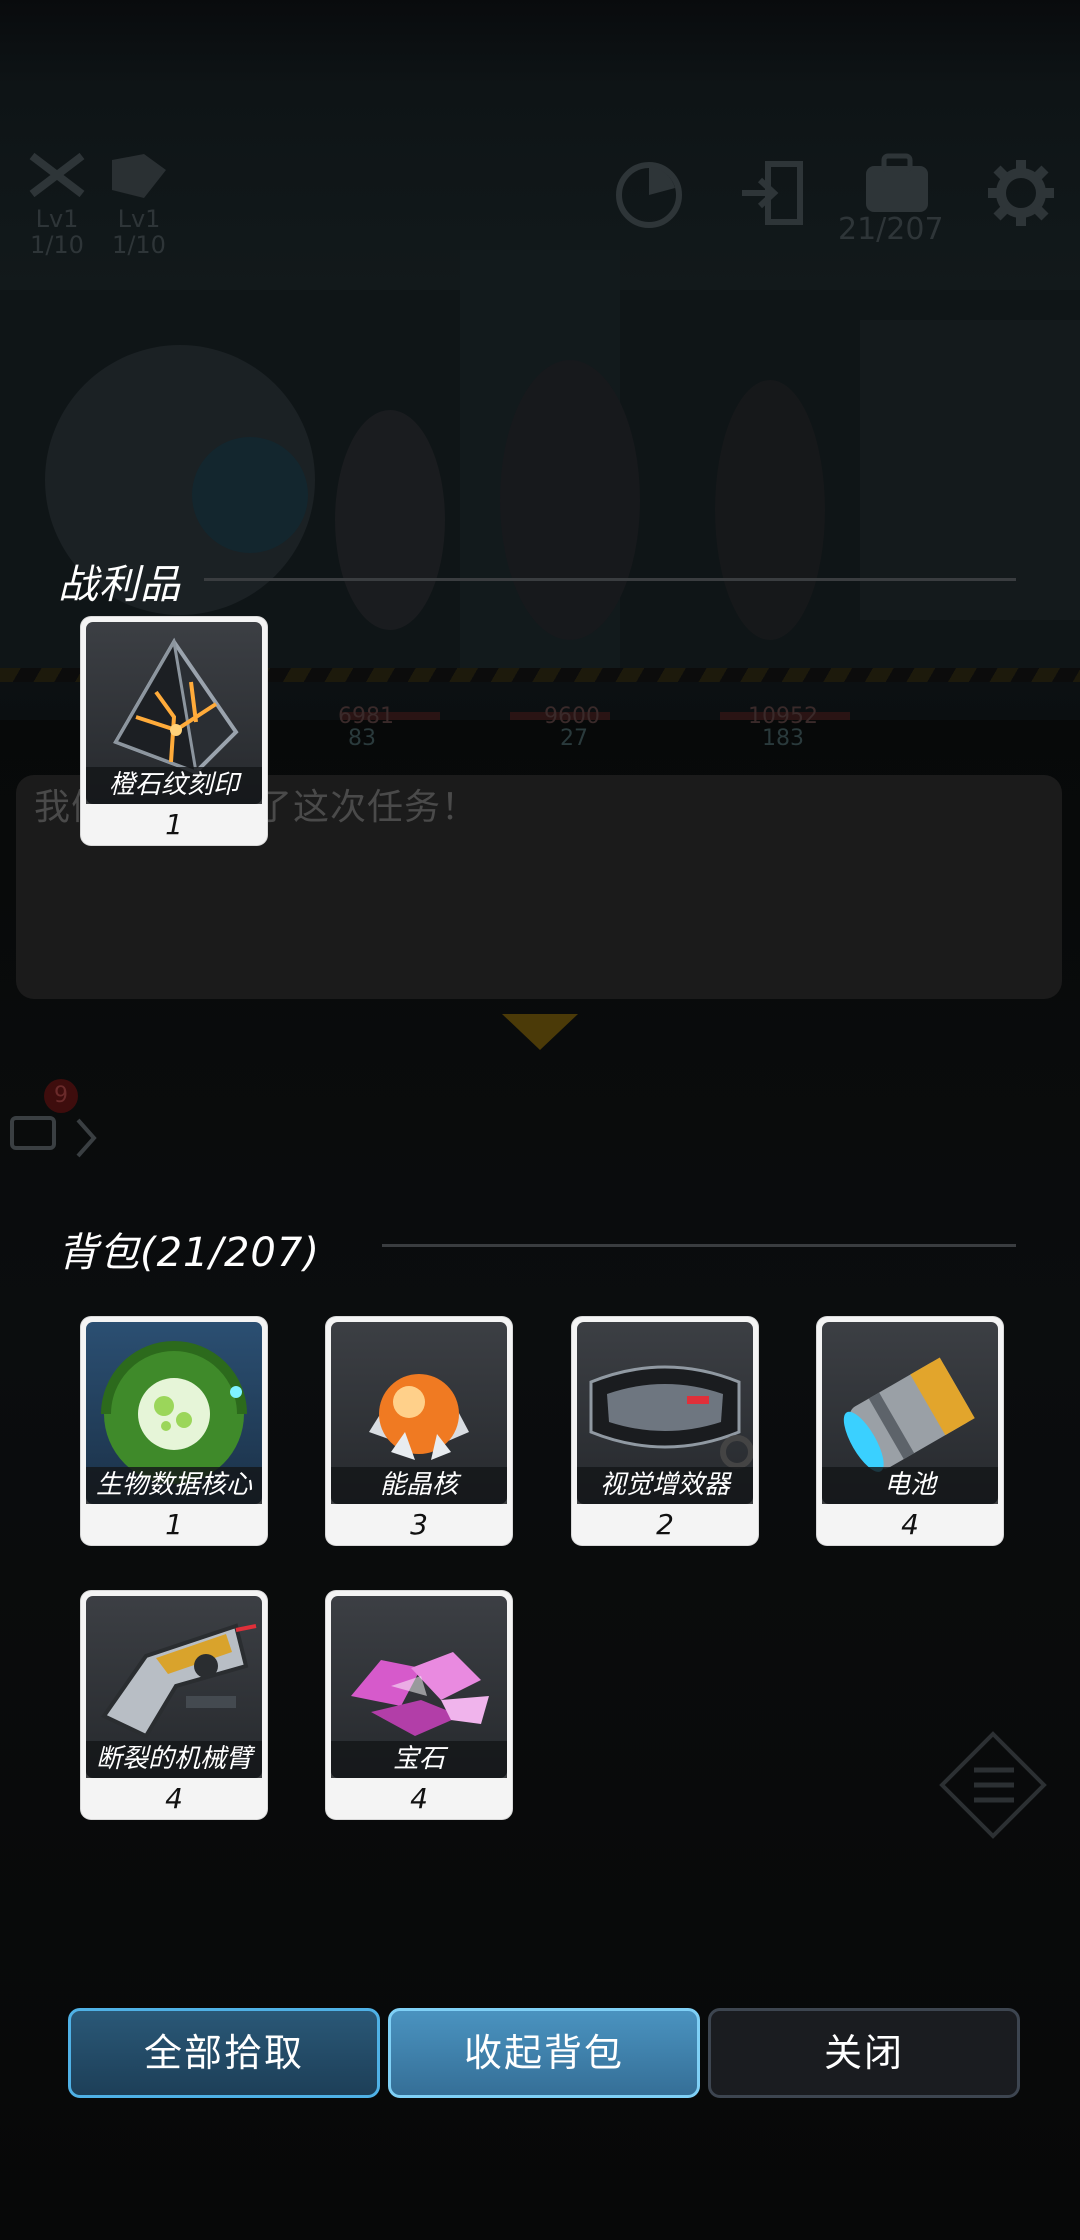 This screenshot has width=1080, height=2240. What do you see at coordinates (891, 229) in the screenshot?
I see `hud-bag-count: 21/207` at bounding box center [891, 229].